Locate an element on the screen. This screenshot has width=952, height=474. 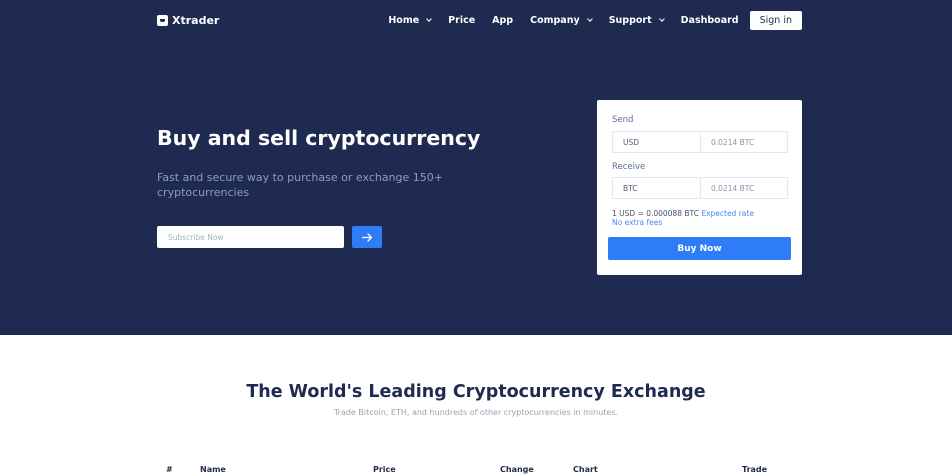
nav-label-home: Home is located at coordinates (404, 20).